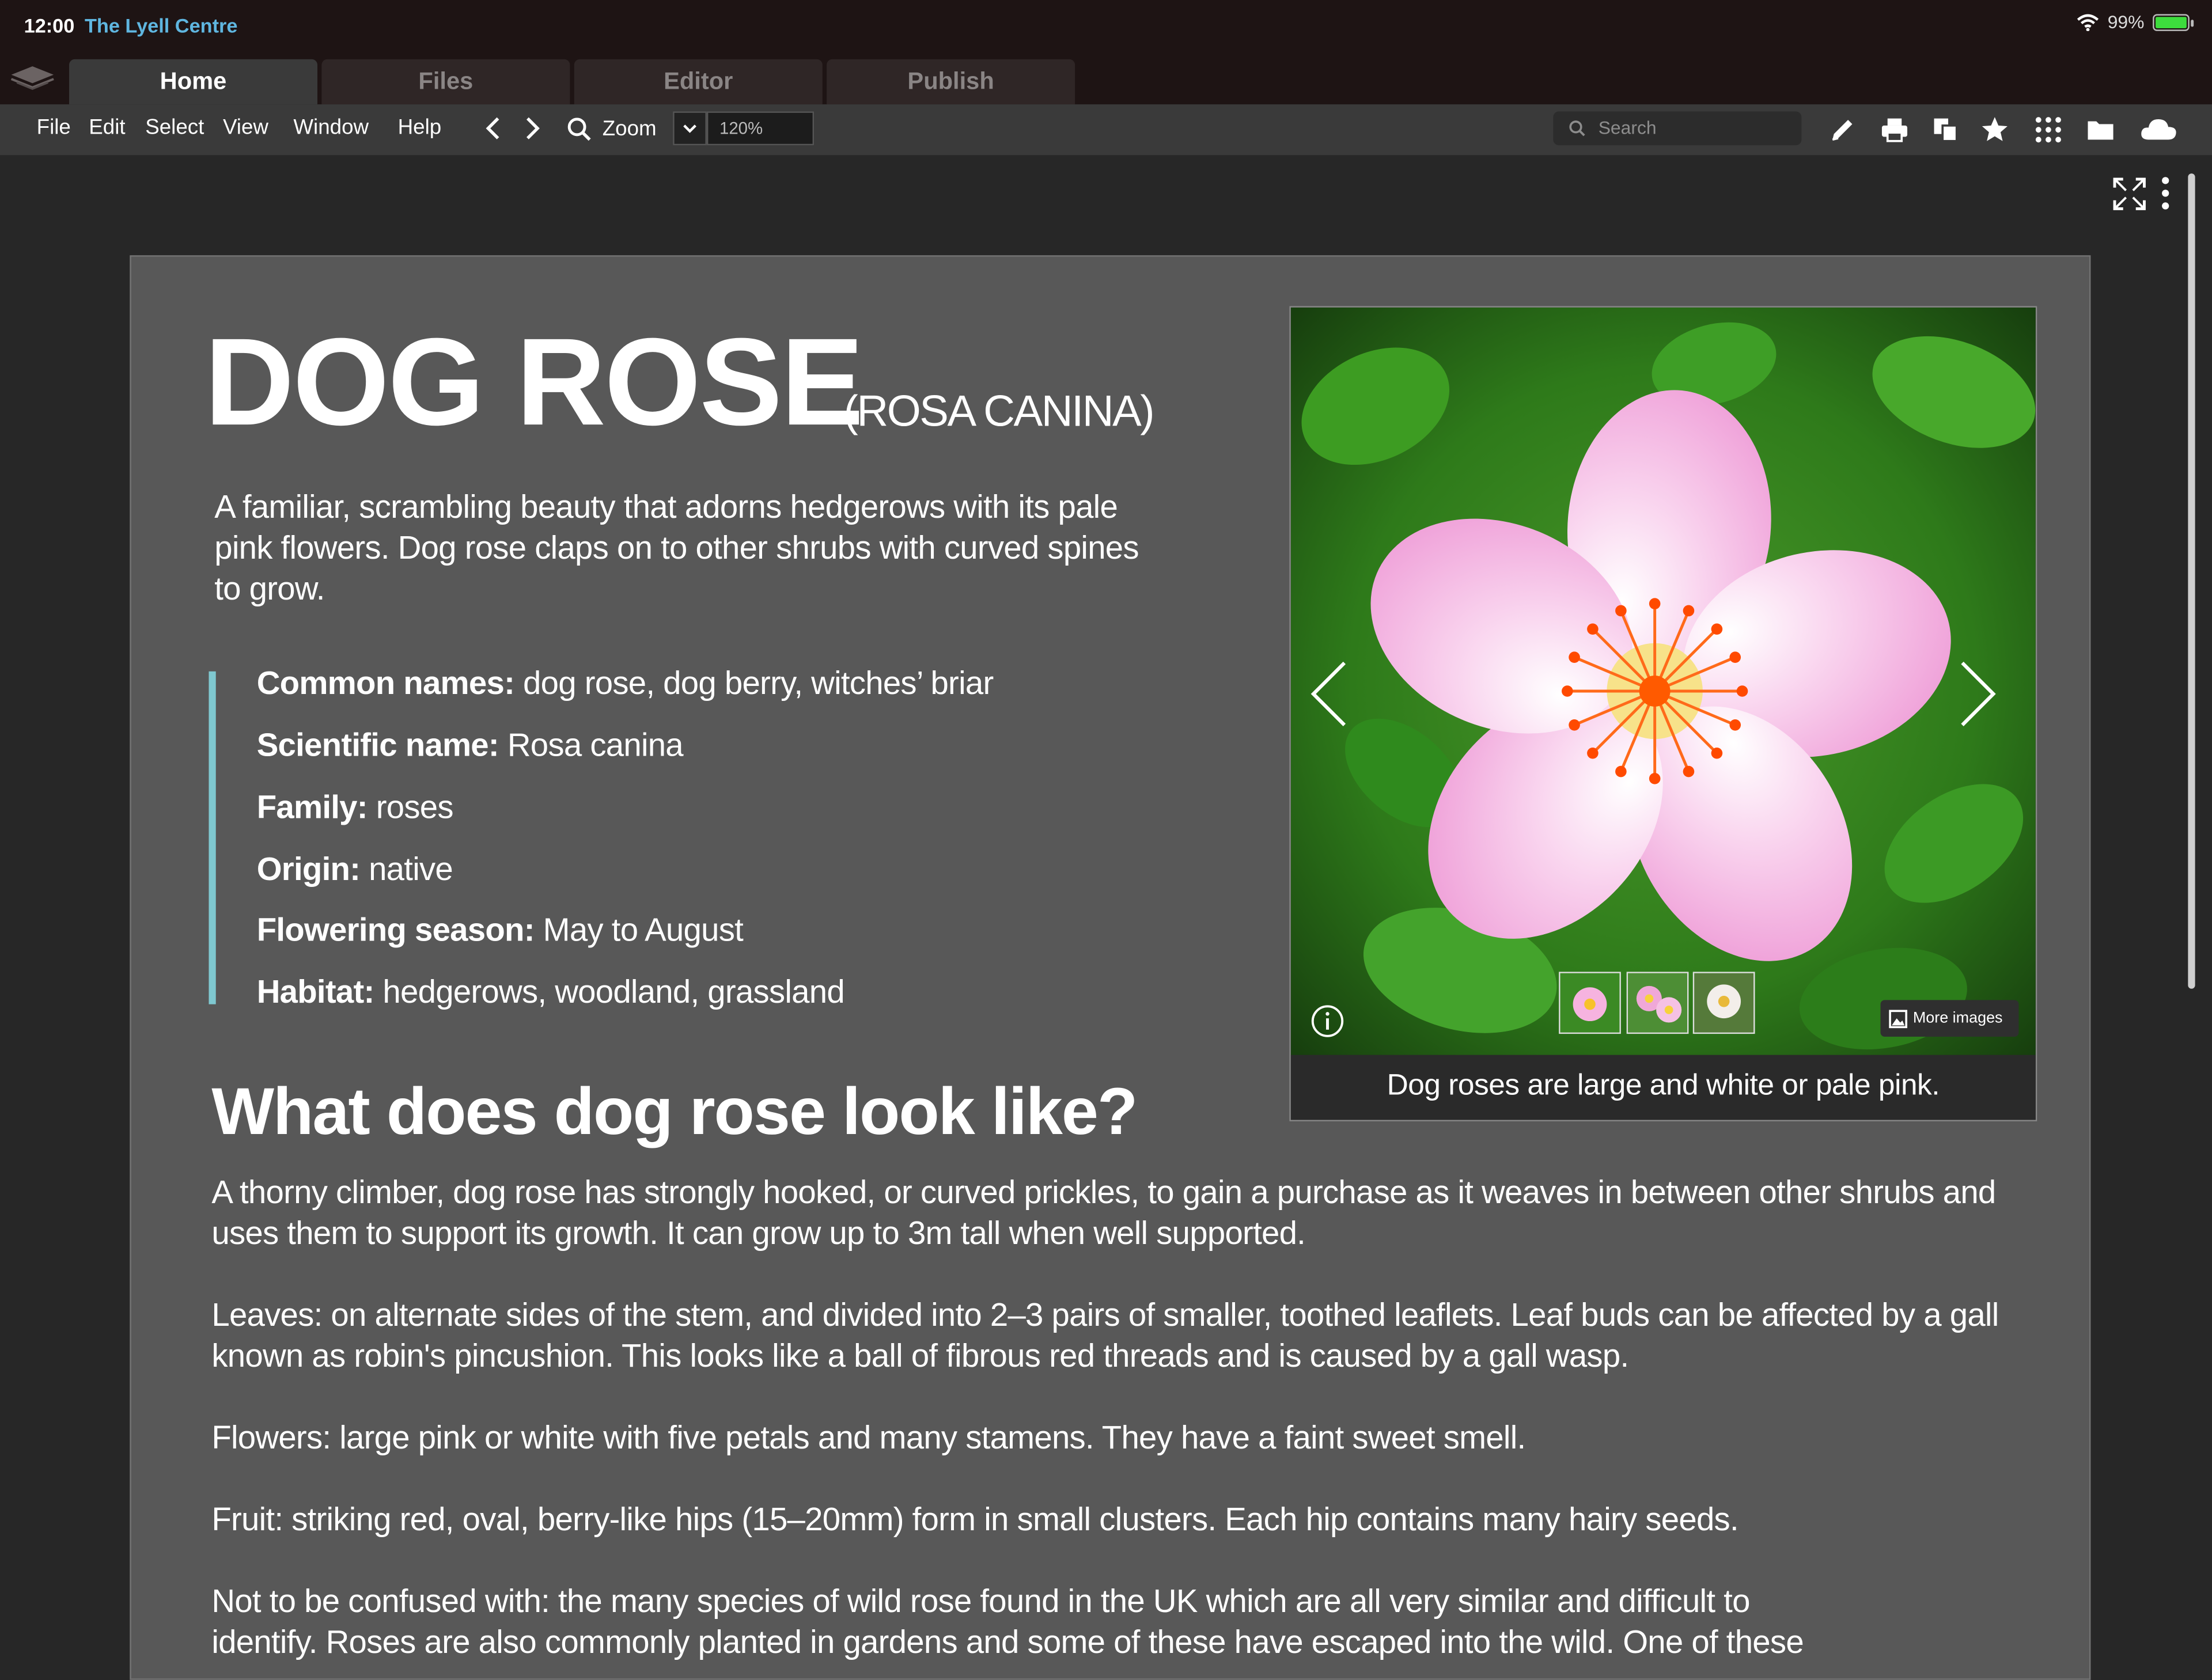 This screenshot has height=1680, width=2212. I want to click on zoom-dropdown, so click(690, 128).